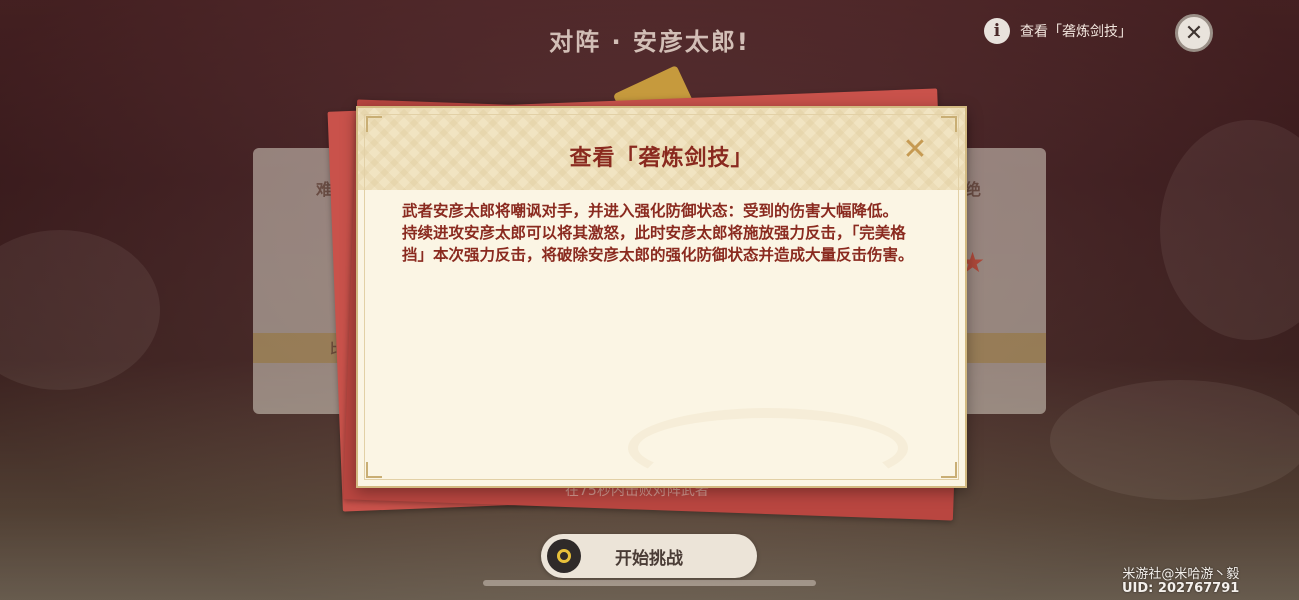 This screenshot has height=600, width=1299. I want to click on watermark-uid: UID: 202767791, so click(1181, 588).